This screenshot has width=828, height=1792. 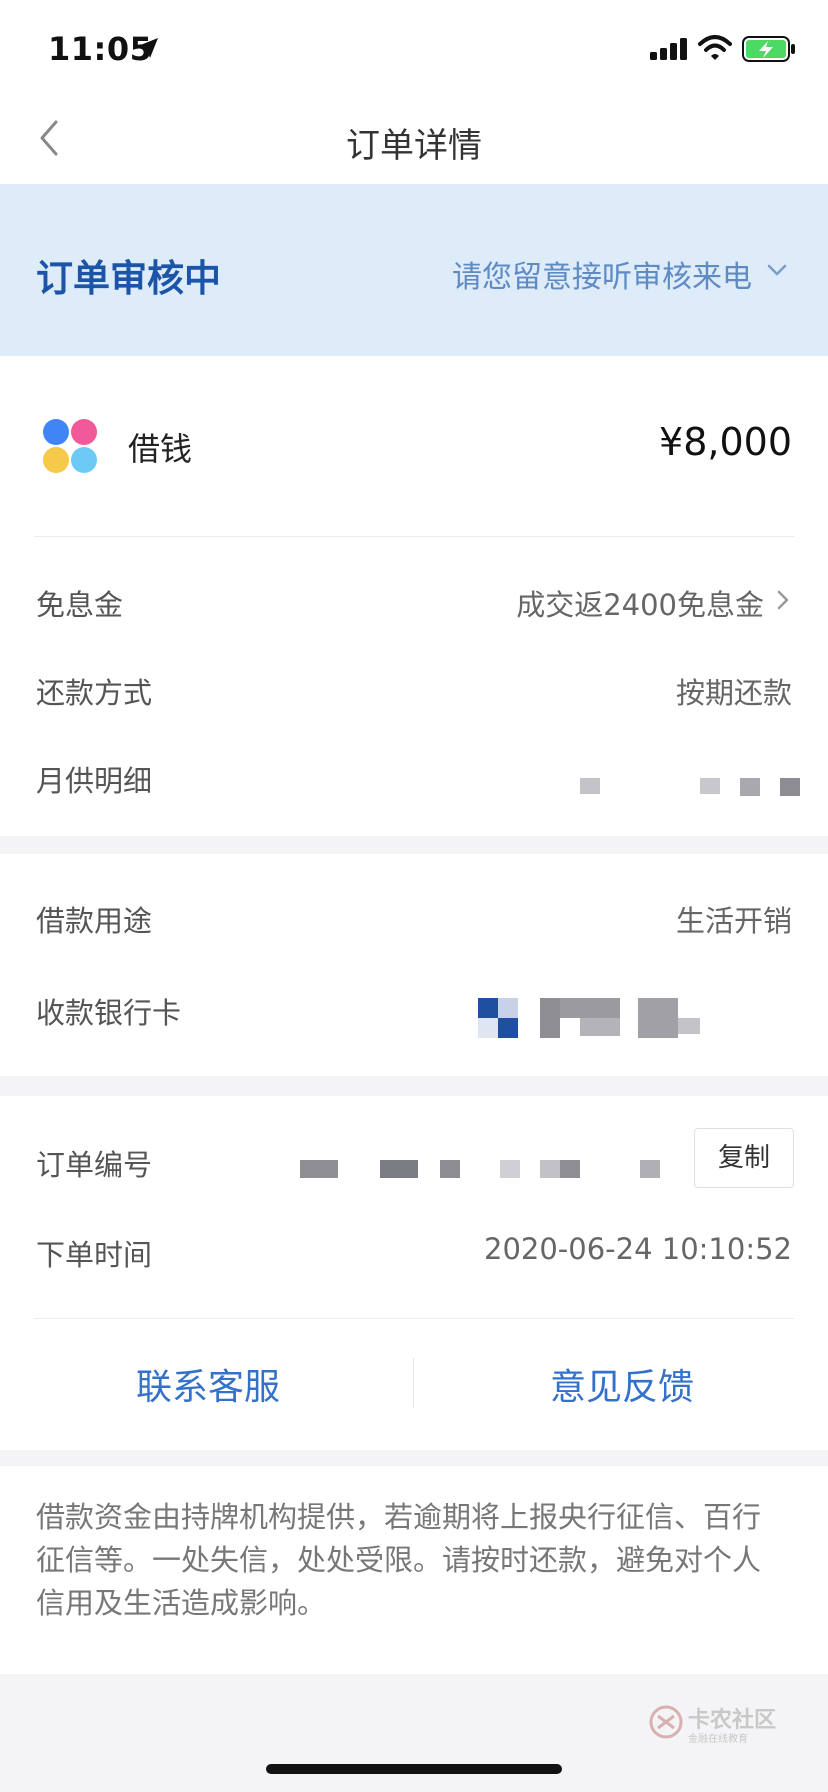 What do you see at coordinates (414, 146) in the screenshot?
I see `page-title: 订单详情` at bounding box center [414, 146].